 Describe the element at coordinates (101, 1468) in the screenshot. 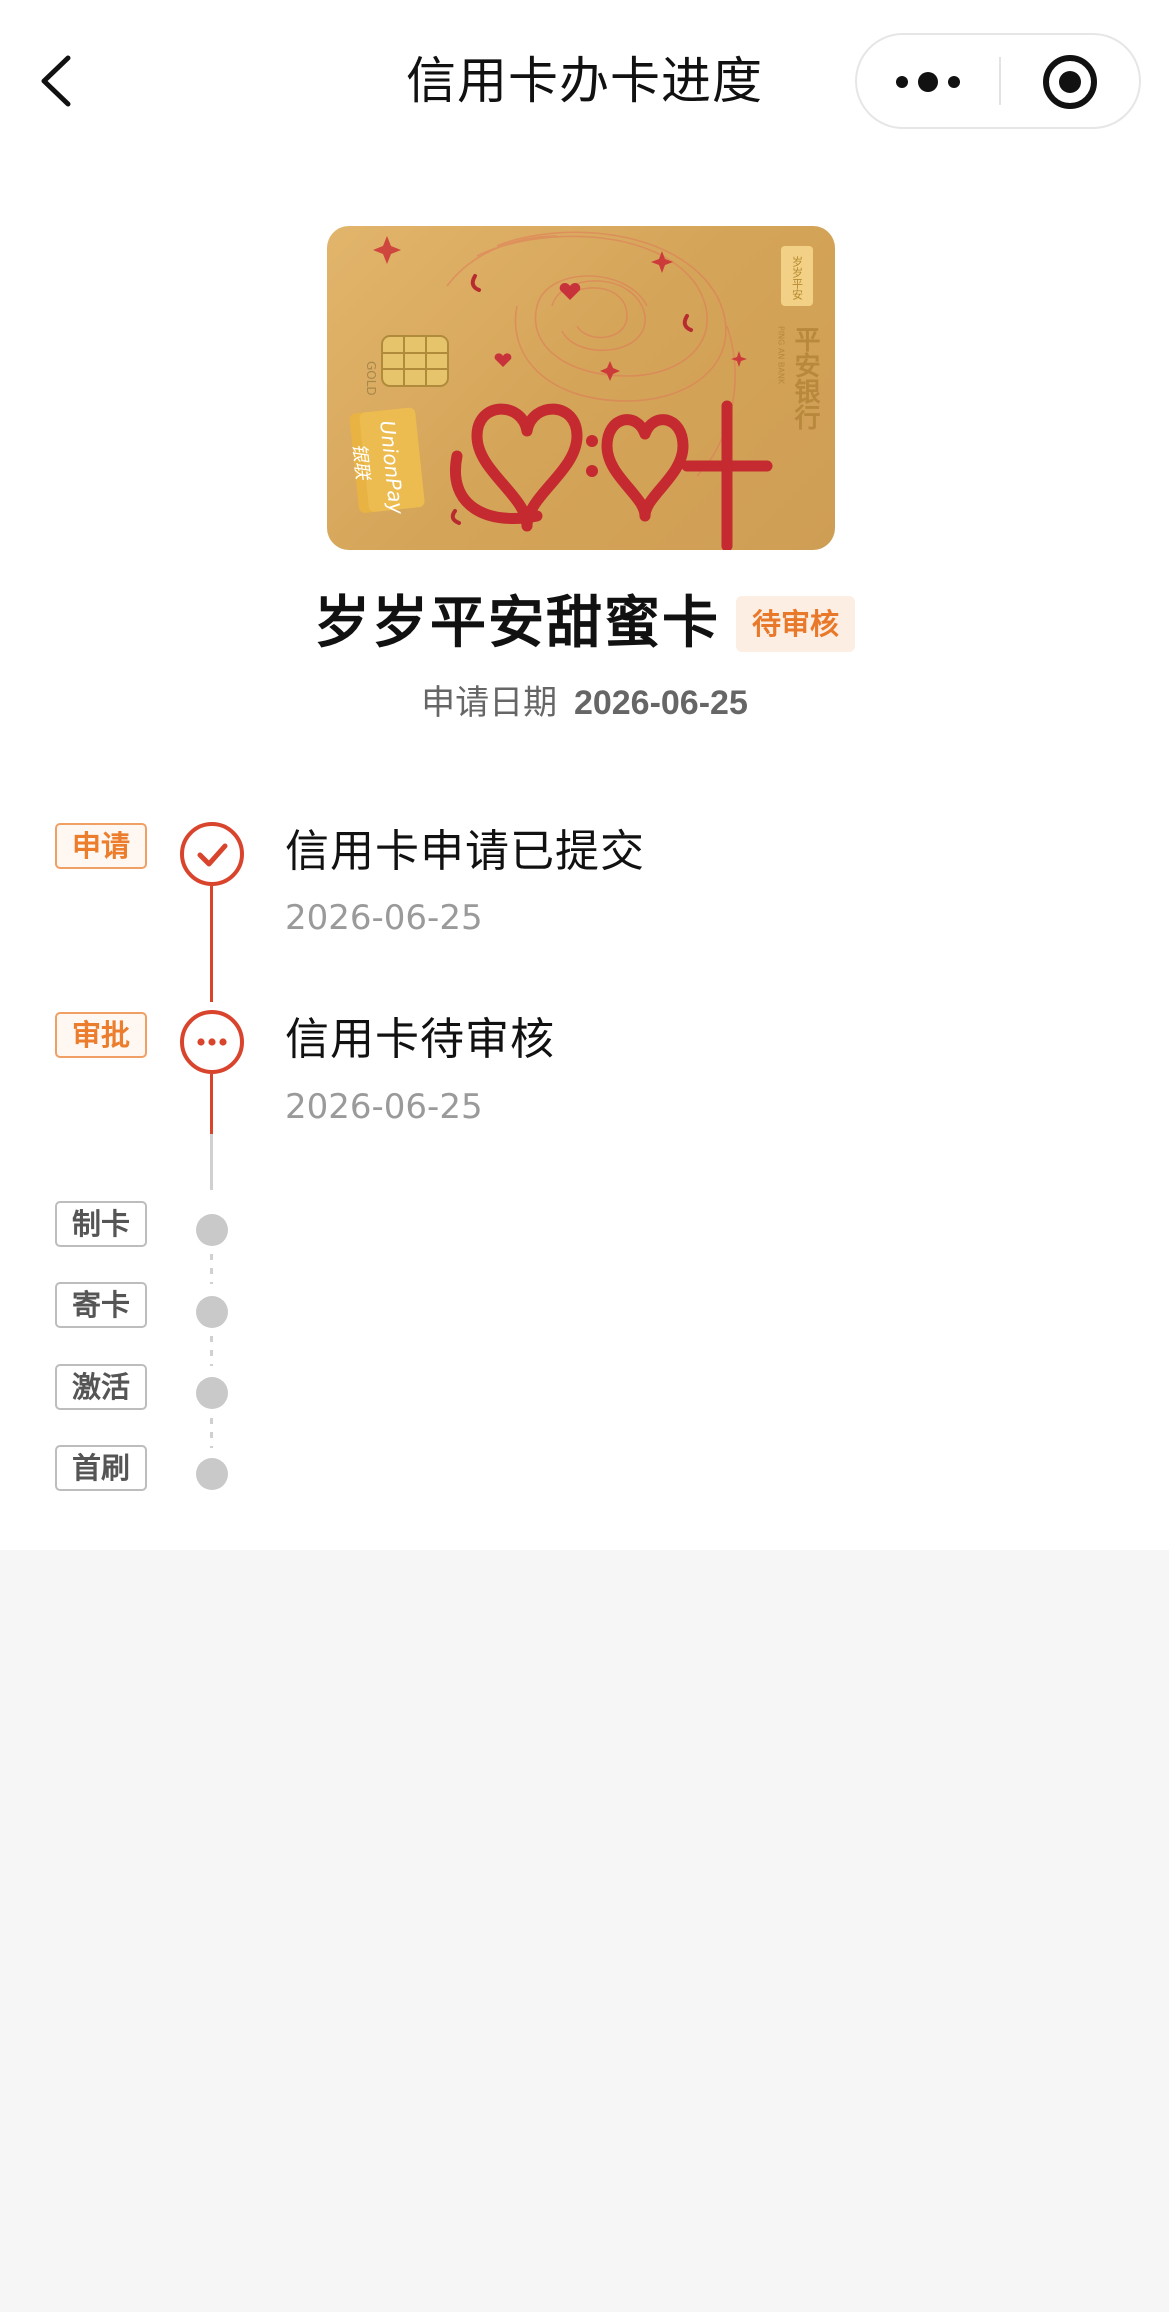

I see `stage-tag-first-swipe: 首刷` at that location.